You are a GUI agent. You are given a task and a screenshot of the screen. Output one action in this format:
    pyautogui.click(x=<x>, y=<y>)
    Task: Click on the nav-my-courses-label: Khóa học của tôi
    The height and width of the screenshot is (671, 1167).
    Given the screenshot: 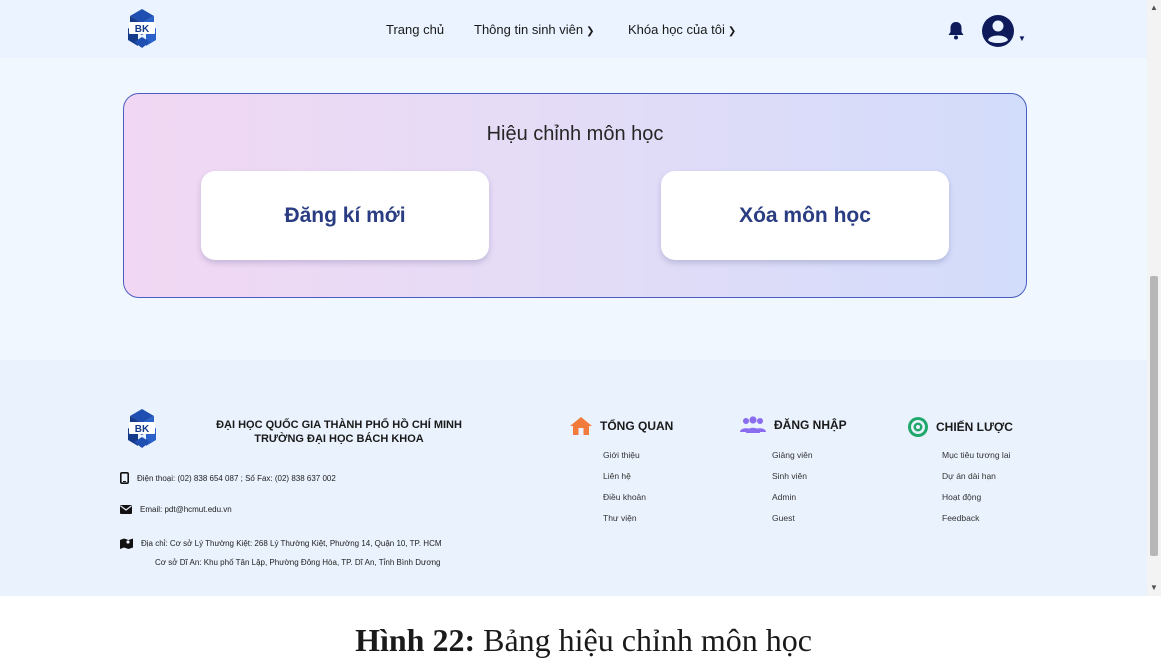 What is the action you would take?
    pyautogui.click(x=676, y=29)
    